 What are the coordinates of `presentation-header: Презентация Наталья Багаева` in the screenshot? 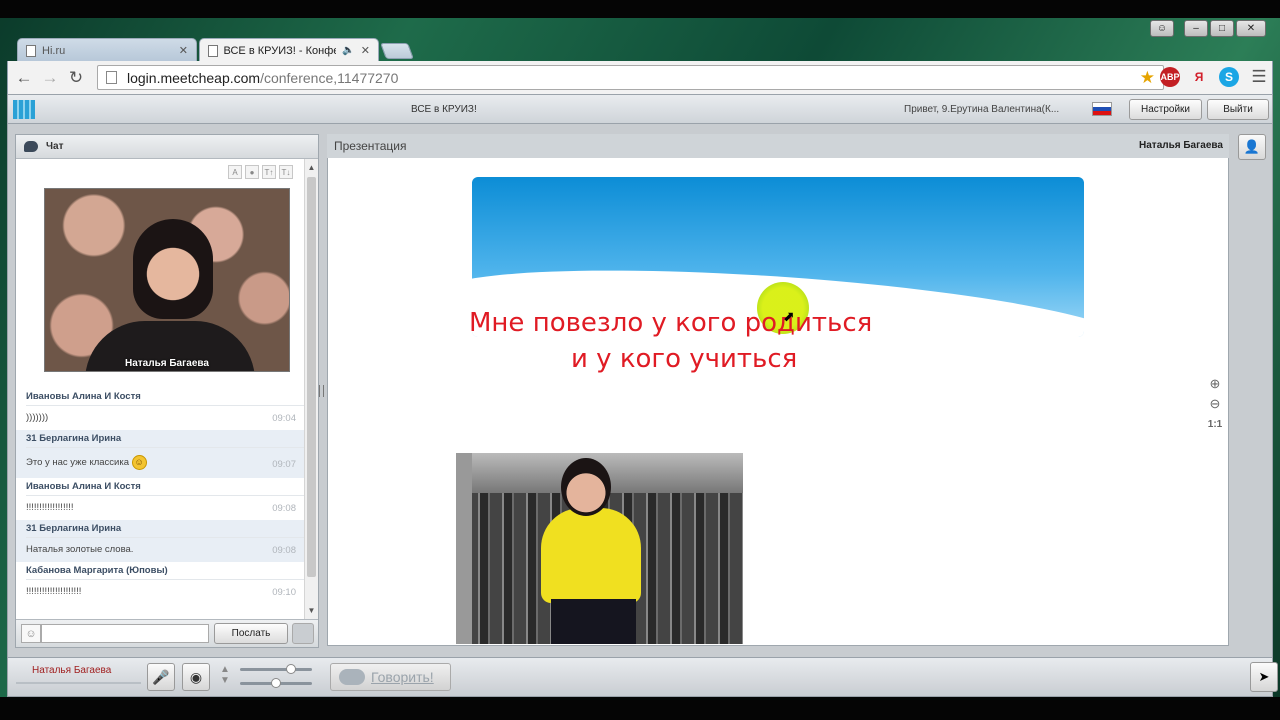 It's located at (778, 146).